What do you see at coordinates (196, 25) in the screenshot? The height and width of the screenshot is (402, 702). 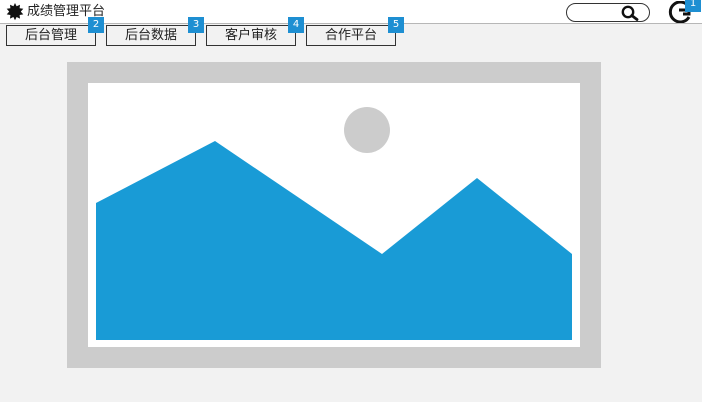 I see `nav-badge-3: 3` at bounding box center [196, 25].